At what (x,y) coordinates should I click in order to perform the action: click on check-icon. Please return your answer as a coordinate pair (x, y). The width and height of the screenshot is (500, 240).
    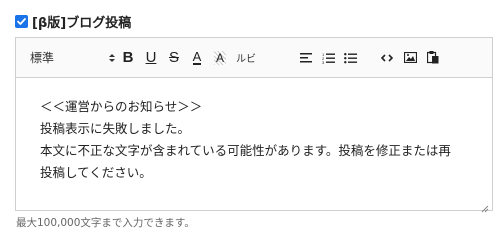
    Looking at the image, I should click on (21, 21).